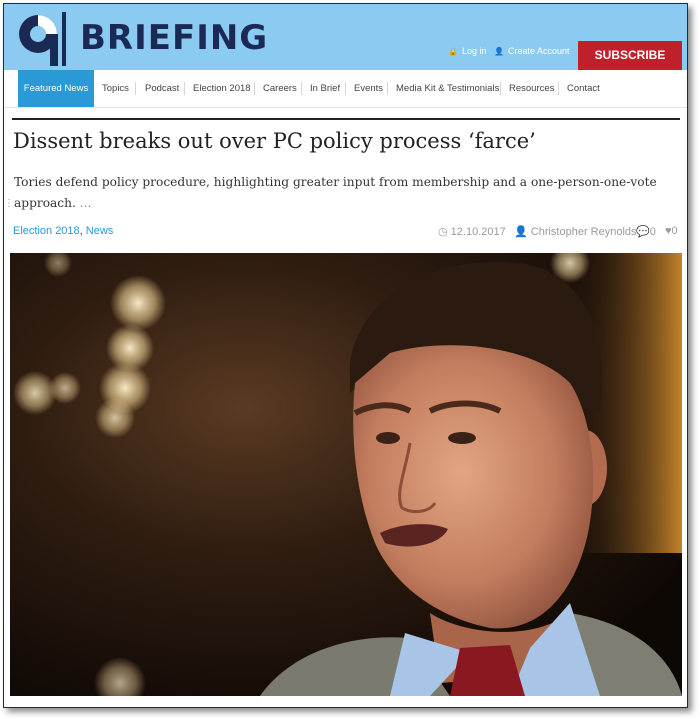  Describe the element at coordinates (162, 88) in the screenshot. I see `nav-item-podcast: Podcast` at that location.